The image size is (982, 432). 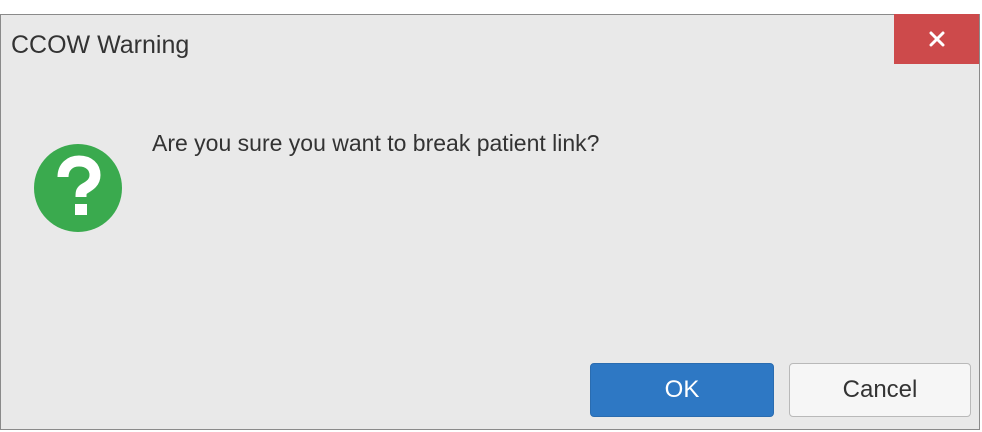 I want to click on close-icon, so click(x=936, y=39).